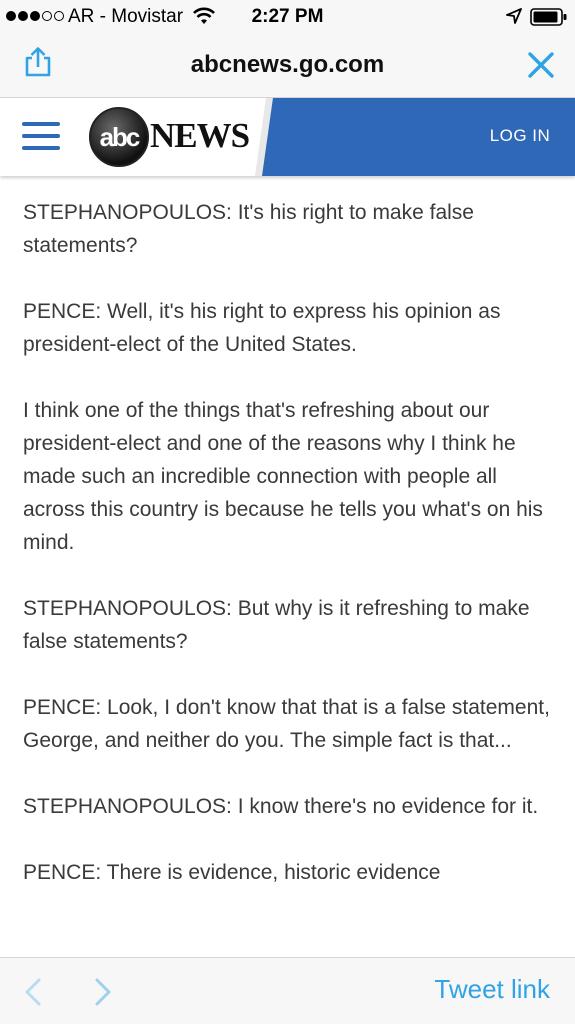 This screenshot has width=575, height=1024. I want to click on location-icon, so click(514, 18).